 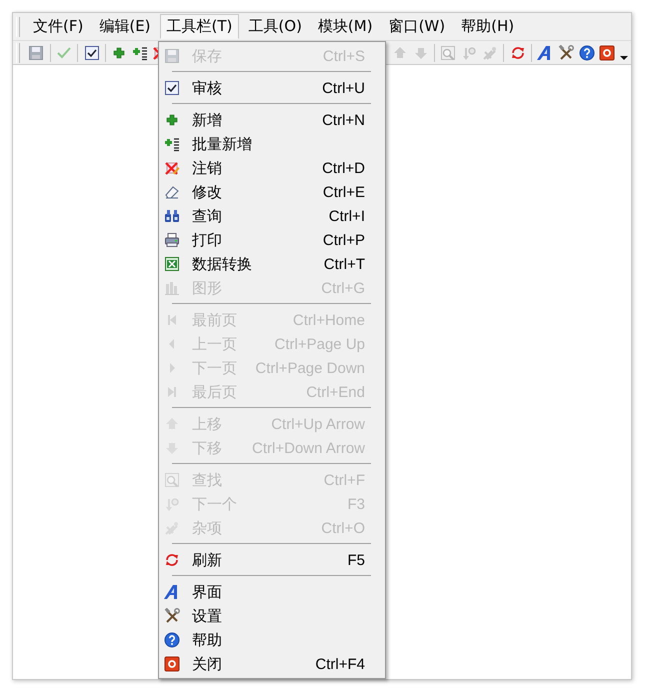 What do you see at coordinates (272, 88) in the screenshot?
I see `menu-item: 审核 Ctrl+U` at bounding box center [272, 88].